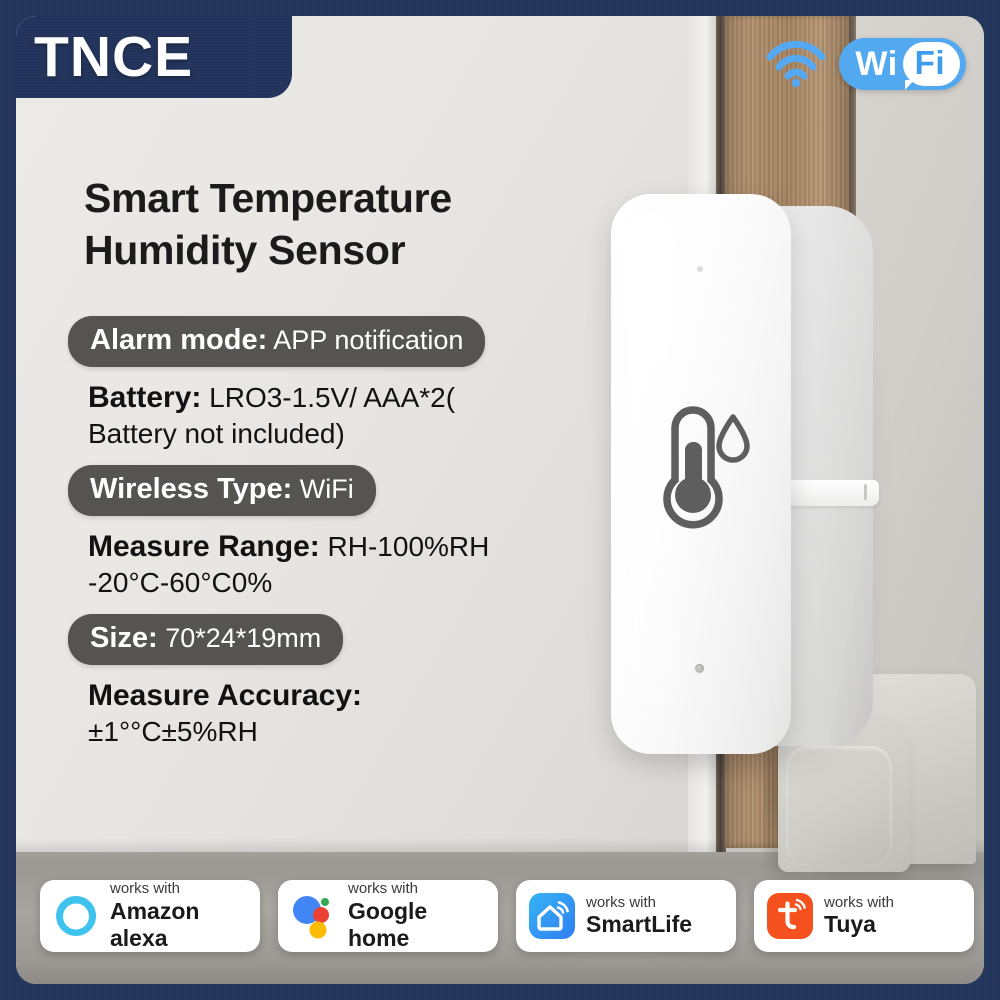 The width and height of the screenshot is (1000, 1000). I want to click on spec-key: Size:, so click(124, 637).